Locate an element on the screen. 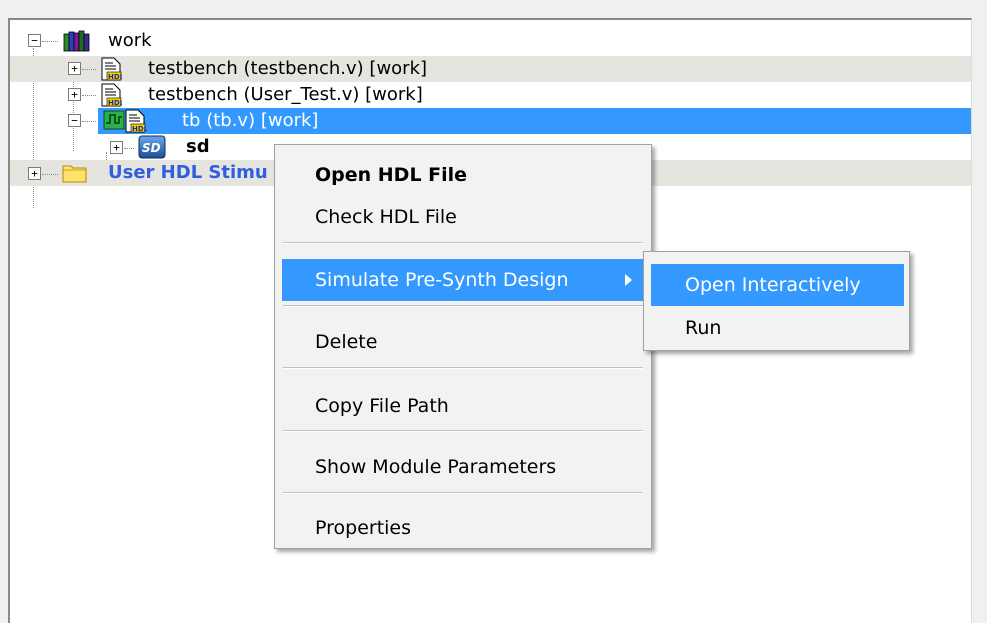 This screenshot has width=987, height=623. tree-node-label: User HDL Stimu is located at coordinates (188, 172).